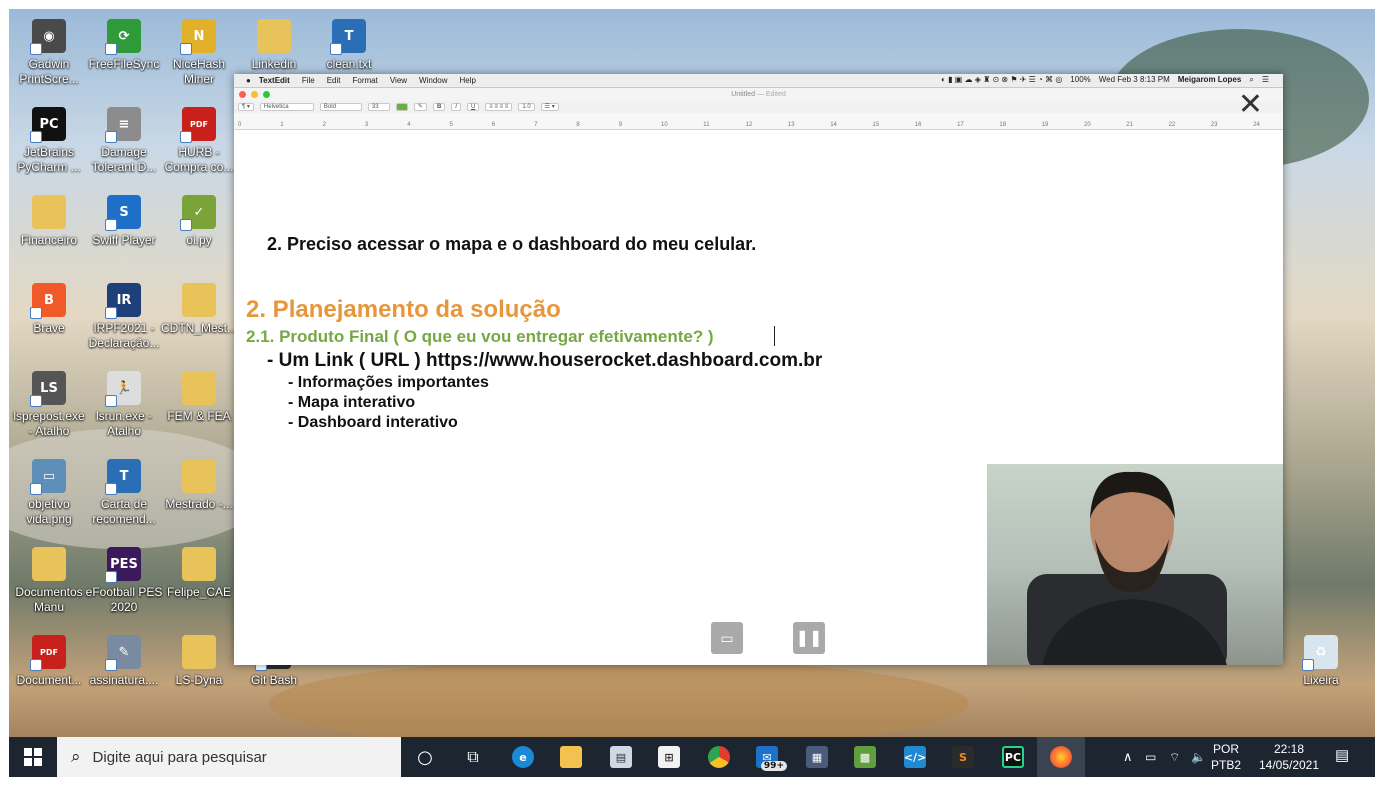 This screenshot has width=1383, height=785. I want to click on notification-center-icon: ☰, so click(1265, 80).